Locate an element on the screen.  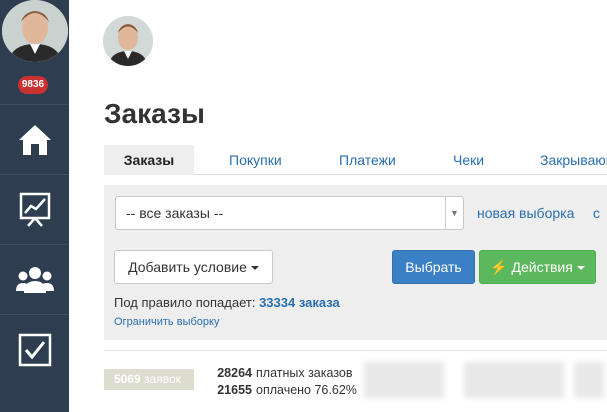
tab-orders: Заказы is located at coordinates (149, 160).